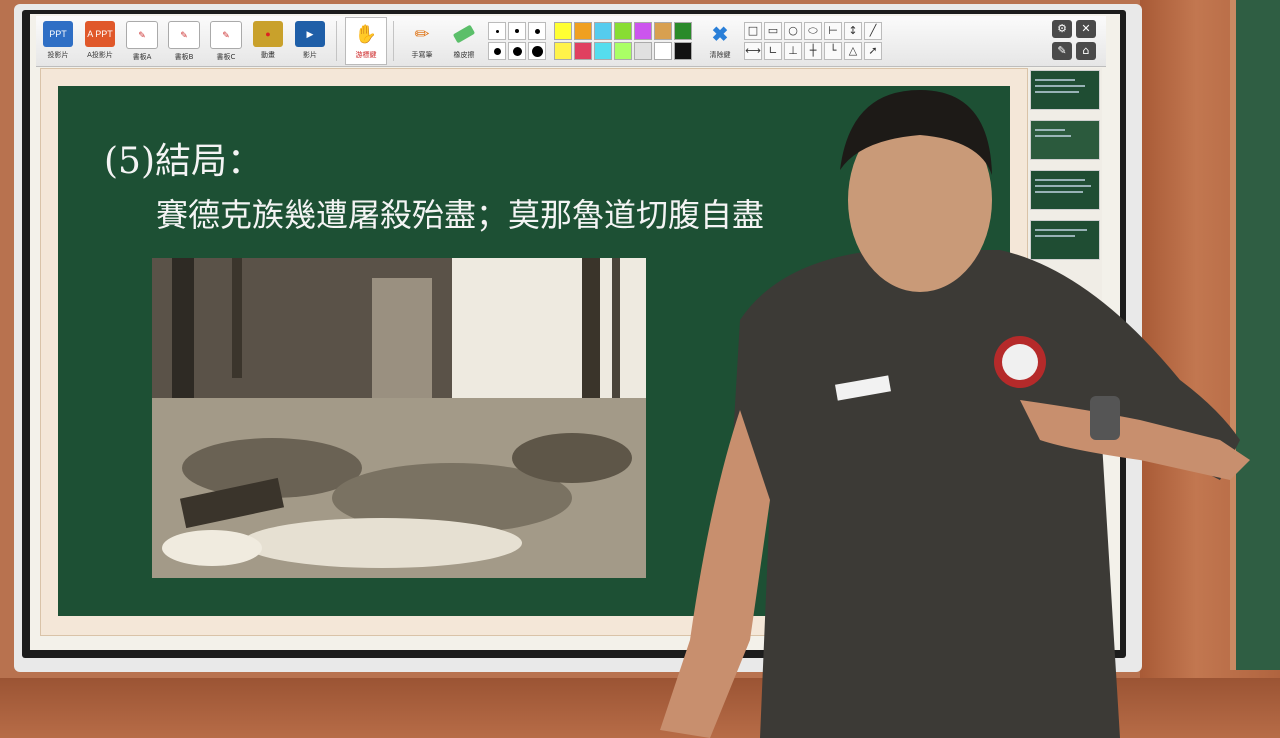 This screenshot has height=738, width=1280. What do you see at coordinates (1062, 29) in the screenshot?
I see `settings-gear-icon: ⚙` at bounding box center [1062, 29].